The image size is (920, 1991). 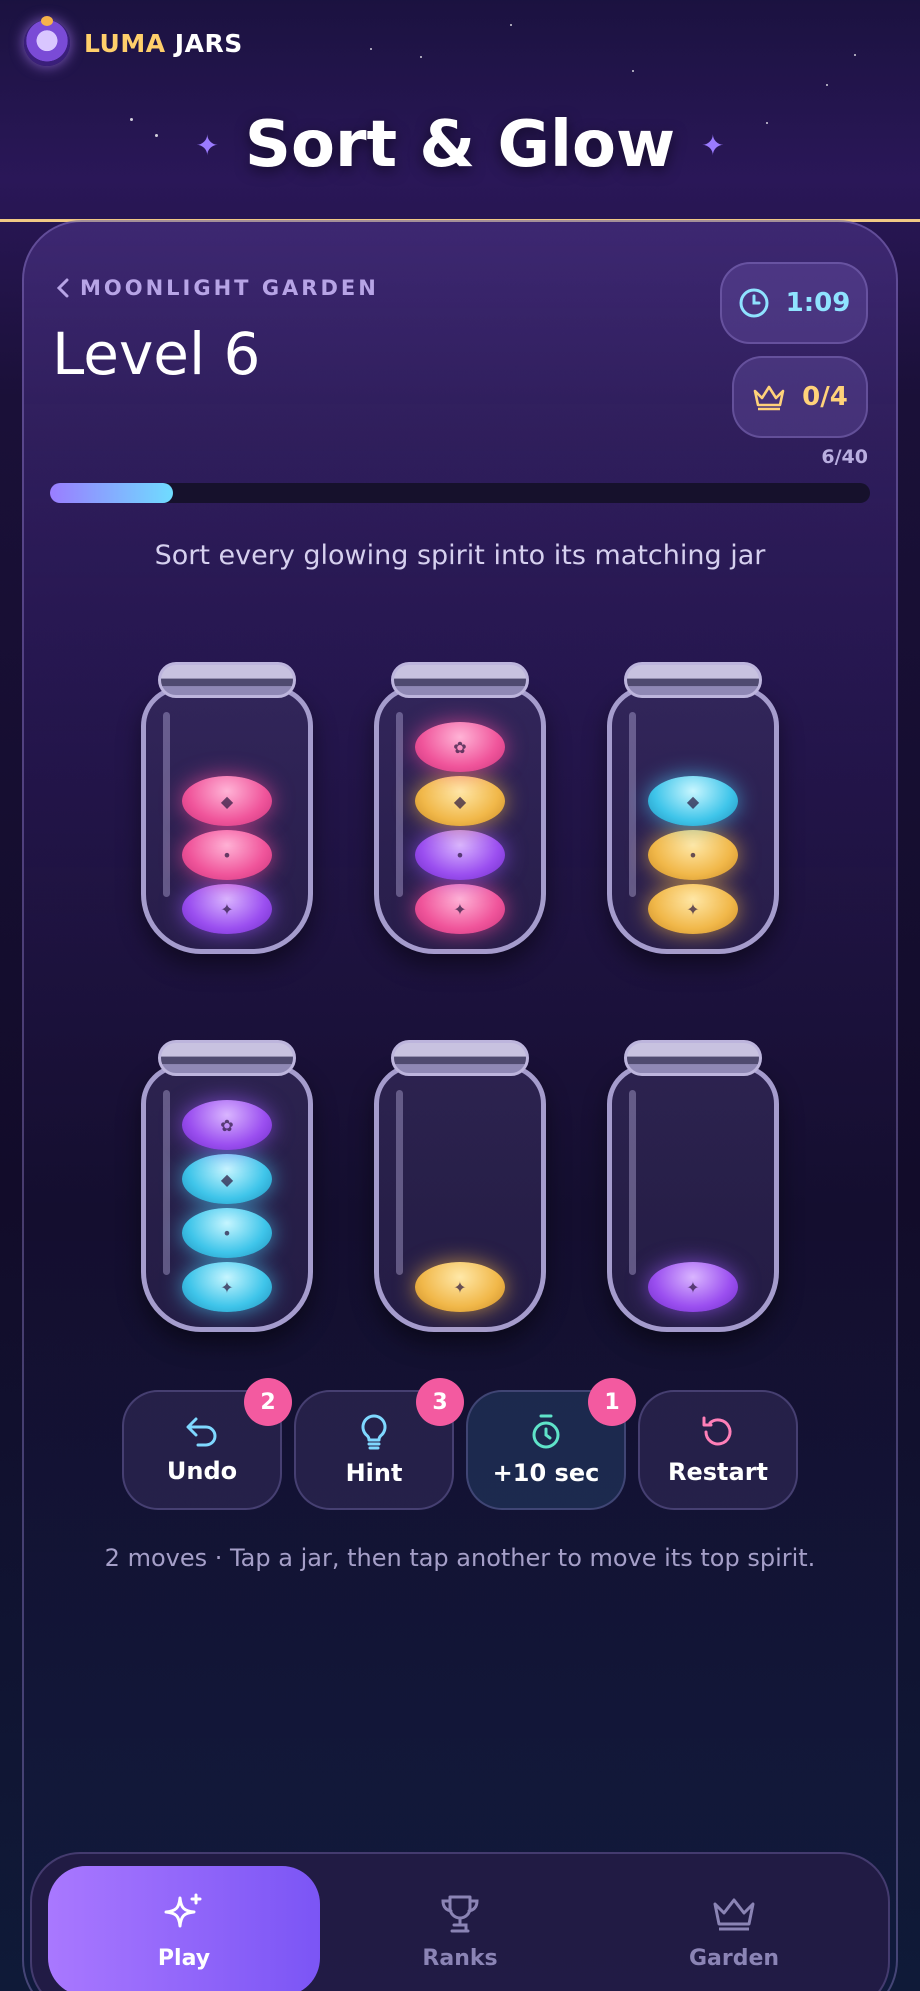 What do you see at coordinates (268, 1402) in the screenshot?
I see `undo-count-badge: 2` at bounding box center [268, 1402].